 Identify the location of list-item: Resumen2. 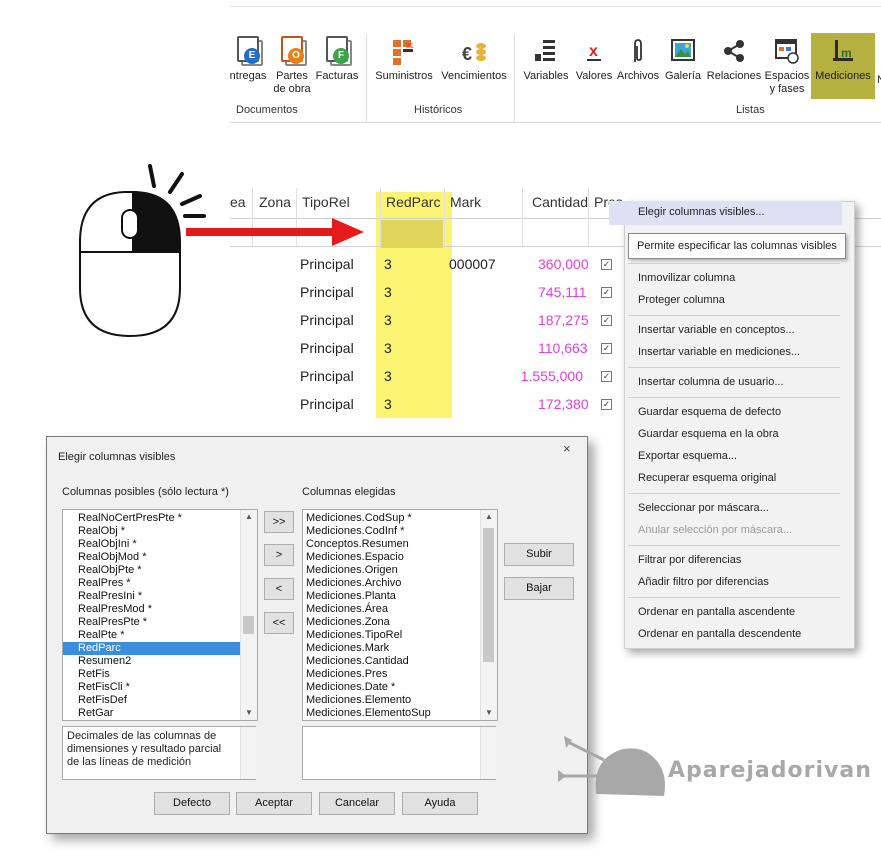
(160, 661).